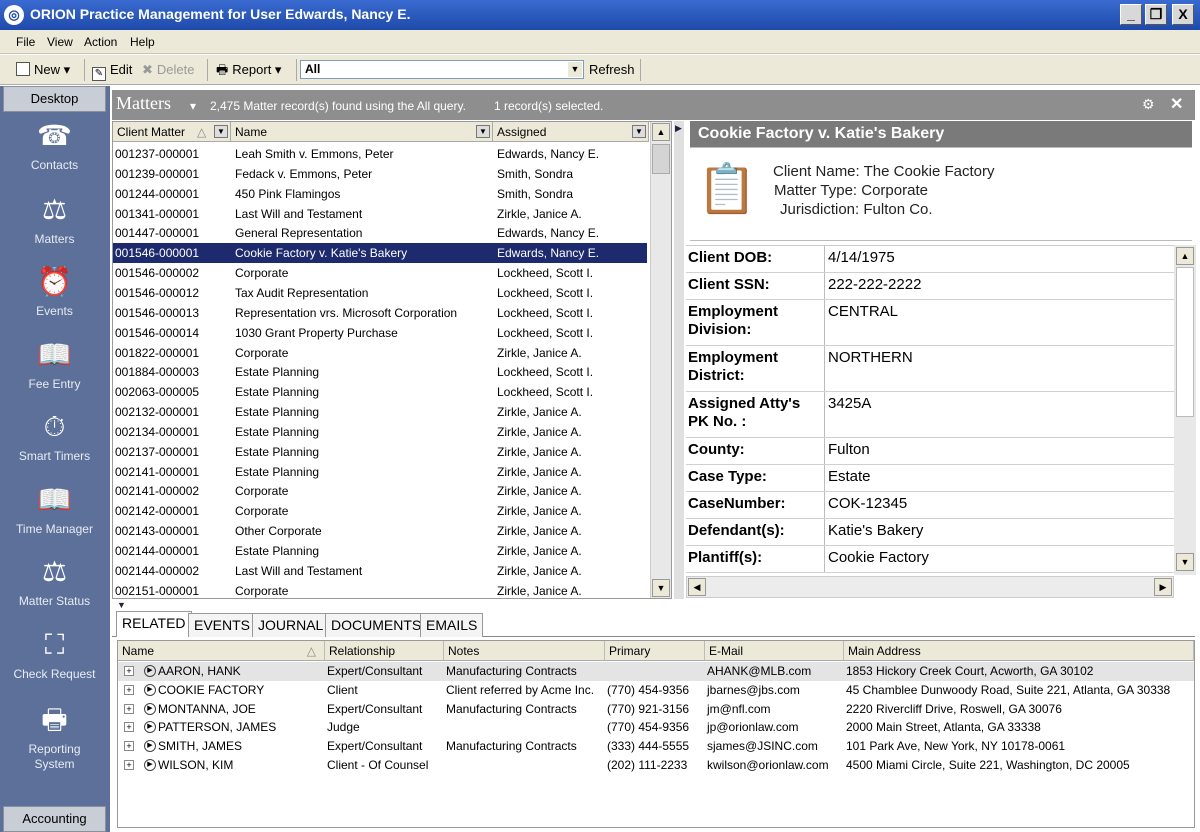  Describe the element at coordinates (54, 436) in the screenshot. I see `sidebar-item-smart-timers: ⏱ Smart Timers` at that location.